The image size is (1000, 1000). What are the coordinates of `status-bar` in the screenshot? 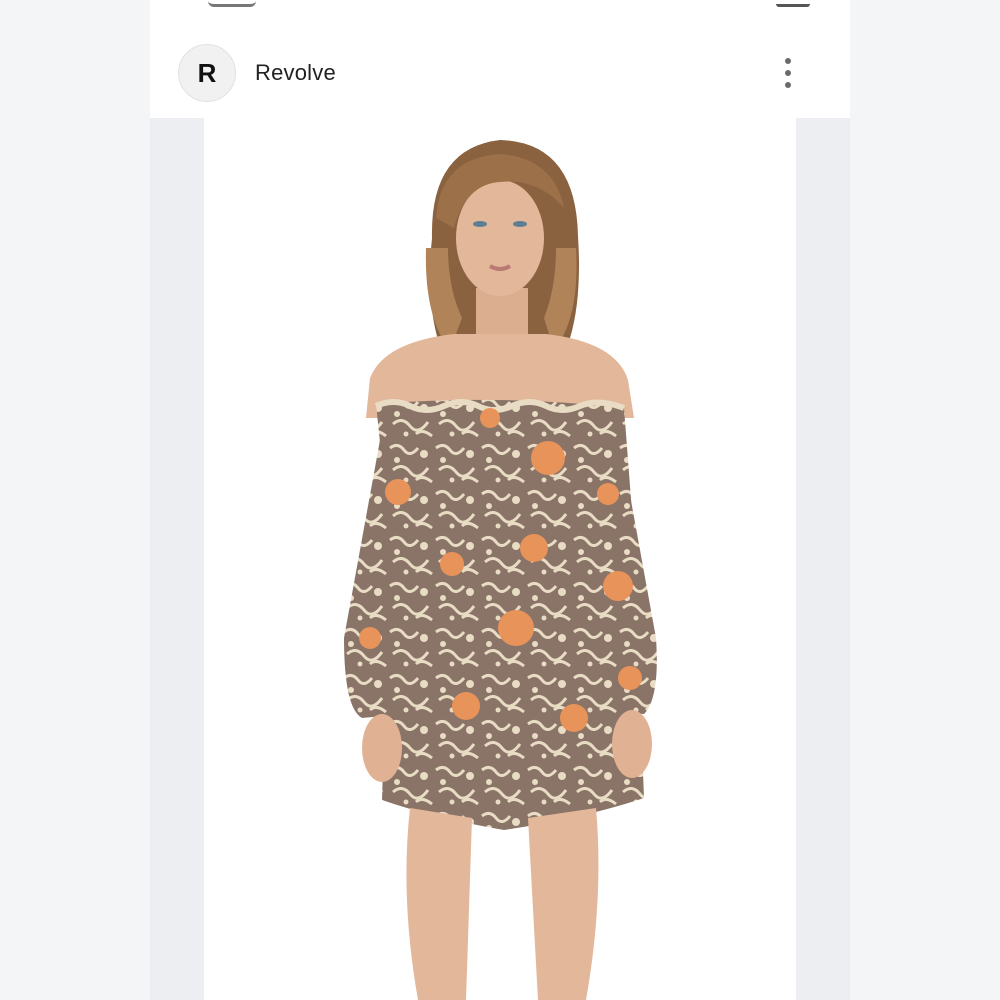 It's located at (500, 5).